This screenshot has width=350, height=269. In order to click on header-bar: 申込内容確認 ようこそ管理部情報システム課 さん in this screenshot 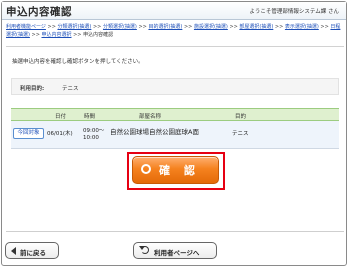, I will do `click(174, 11)`.